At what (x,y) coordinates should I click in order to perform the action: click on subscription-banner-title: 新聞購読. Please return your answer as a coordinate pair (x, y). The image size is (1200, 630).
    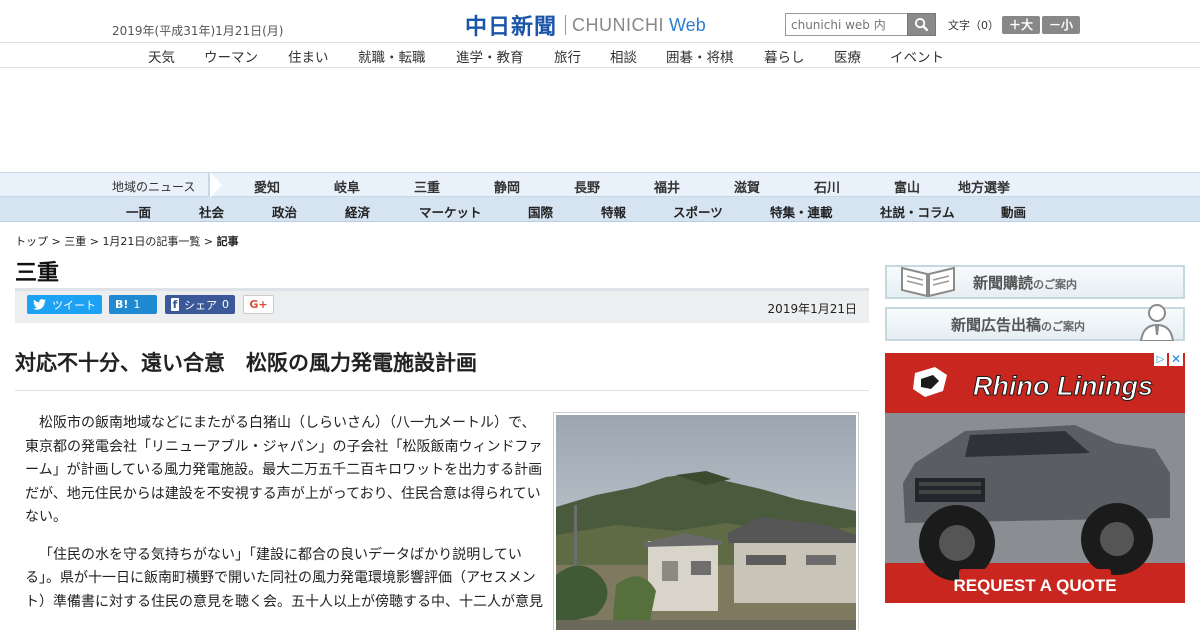
    Looking at the image, I should click on (1003, 283).